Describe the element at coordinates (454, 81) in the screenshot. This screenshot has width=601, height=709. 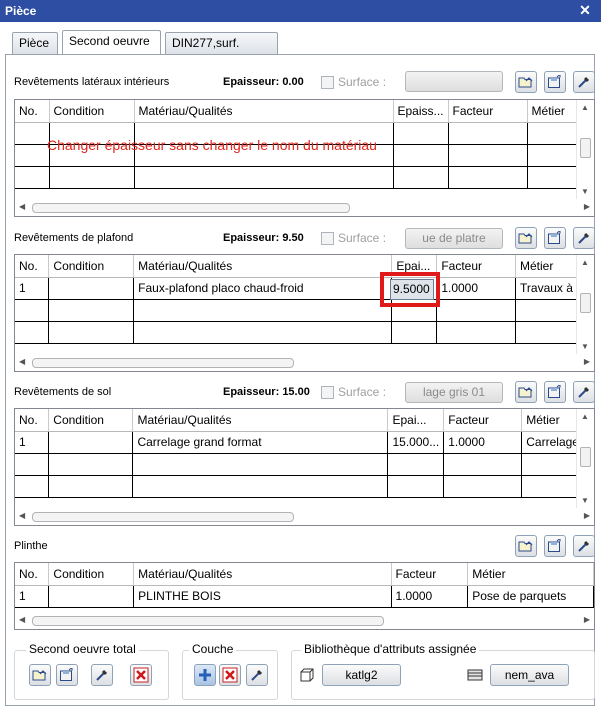
I see `surface-button-lateraux` at that location.